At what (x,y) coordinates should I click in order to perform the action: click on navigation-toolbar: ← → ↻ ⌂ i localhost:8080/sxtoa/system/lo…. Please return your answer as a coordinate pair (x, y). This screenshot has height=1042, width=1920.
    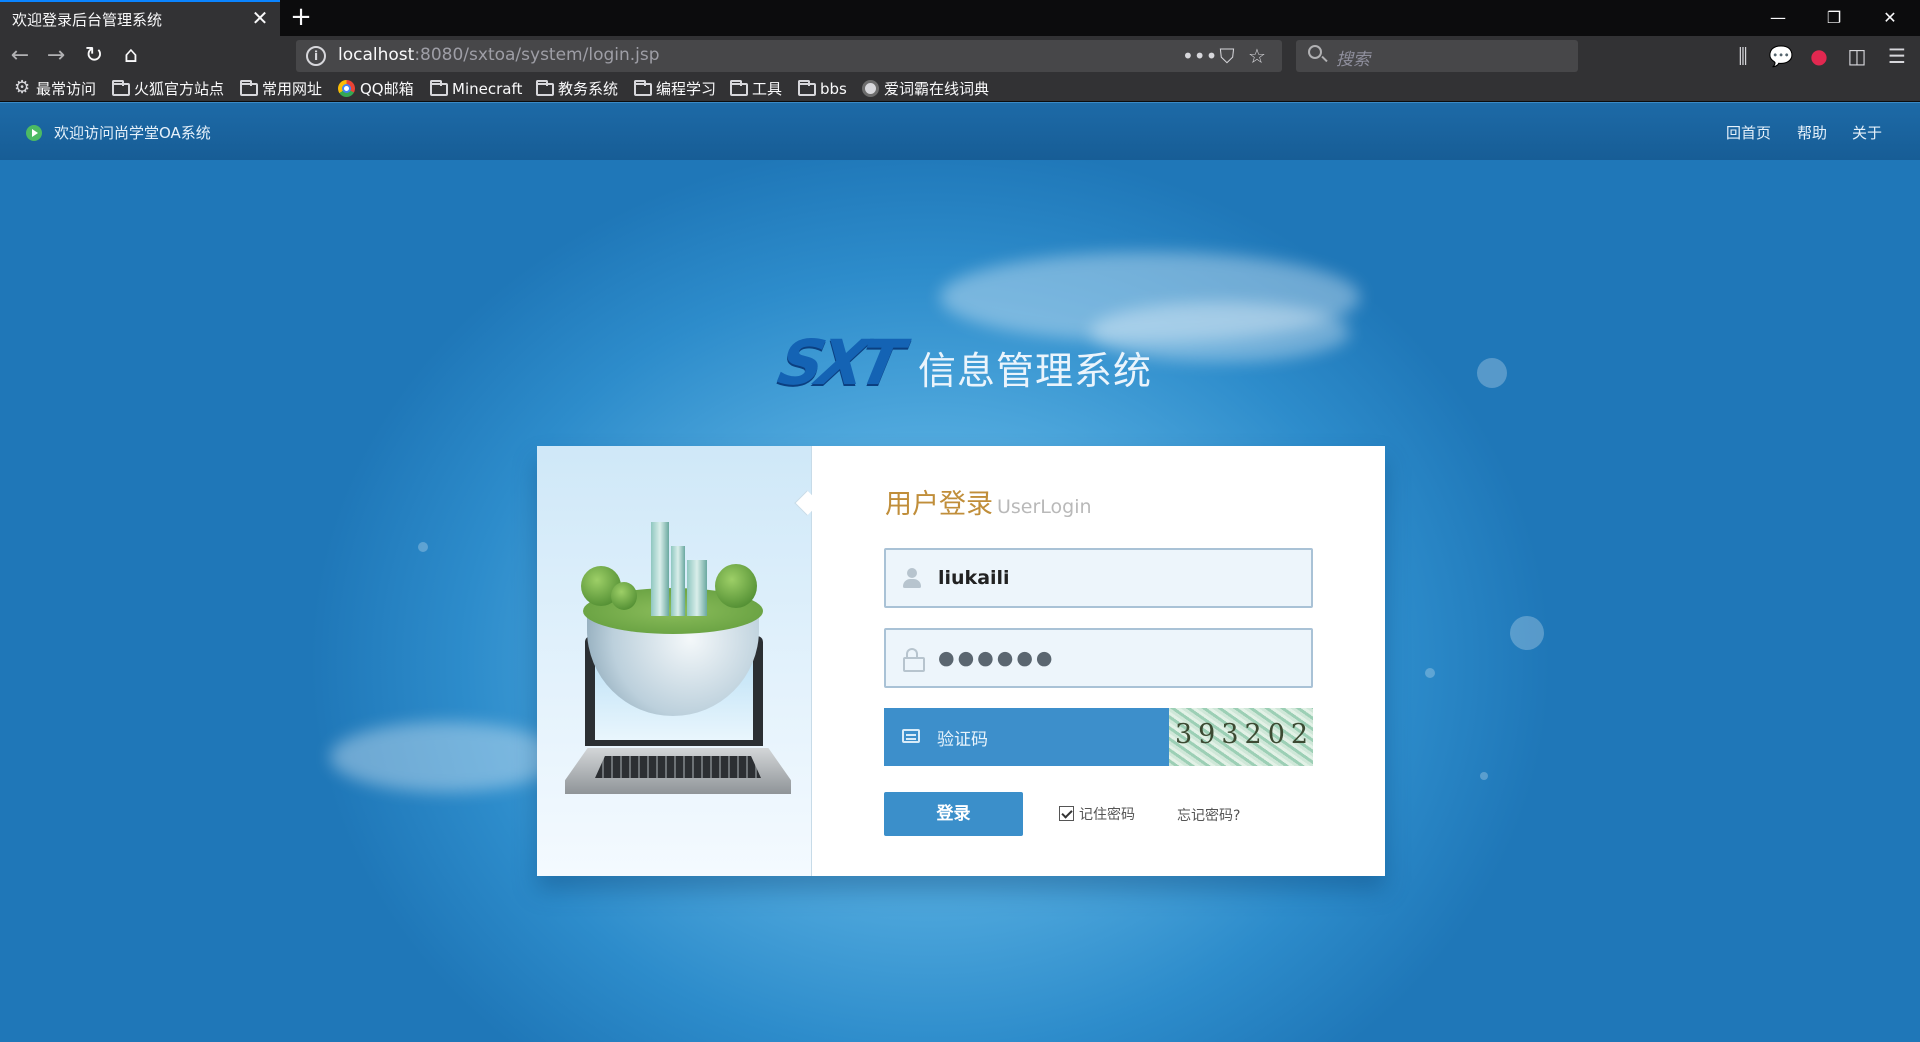
    Looking at the image, I should click on (960, 56).